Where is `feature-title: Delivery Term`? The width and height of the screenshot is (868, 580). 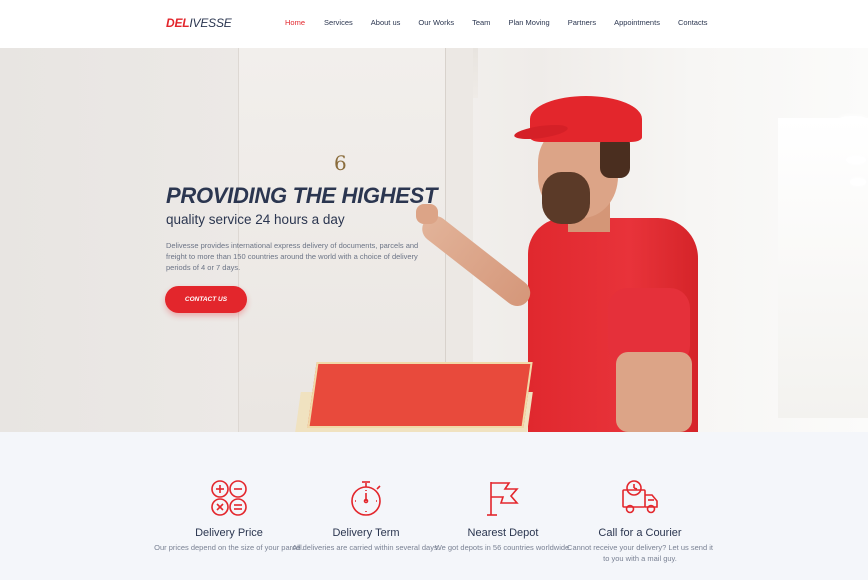
feature-title: Delivery Term is located at coordinates (366, 533).